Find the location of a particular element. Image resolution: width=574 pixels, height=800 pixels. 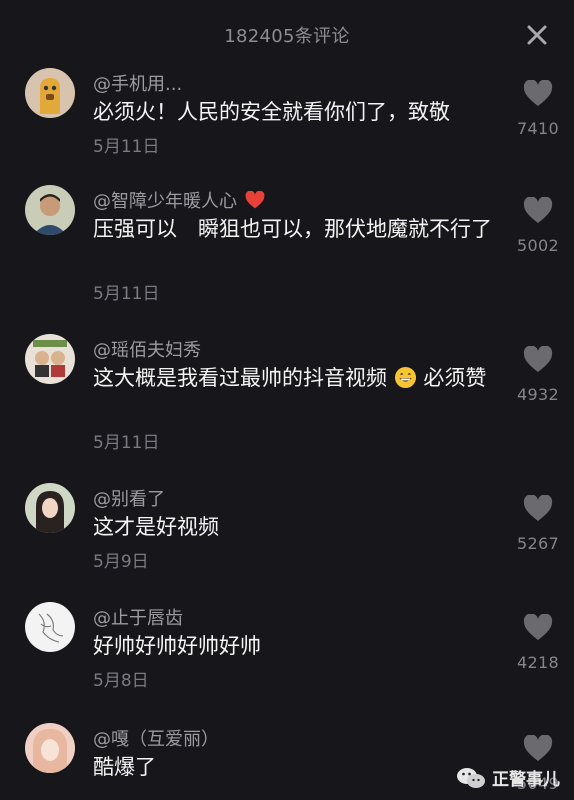

comment-text-part: 这大概是我看过最帅的抖音视频 is located at coordinates (240, 378).